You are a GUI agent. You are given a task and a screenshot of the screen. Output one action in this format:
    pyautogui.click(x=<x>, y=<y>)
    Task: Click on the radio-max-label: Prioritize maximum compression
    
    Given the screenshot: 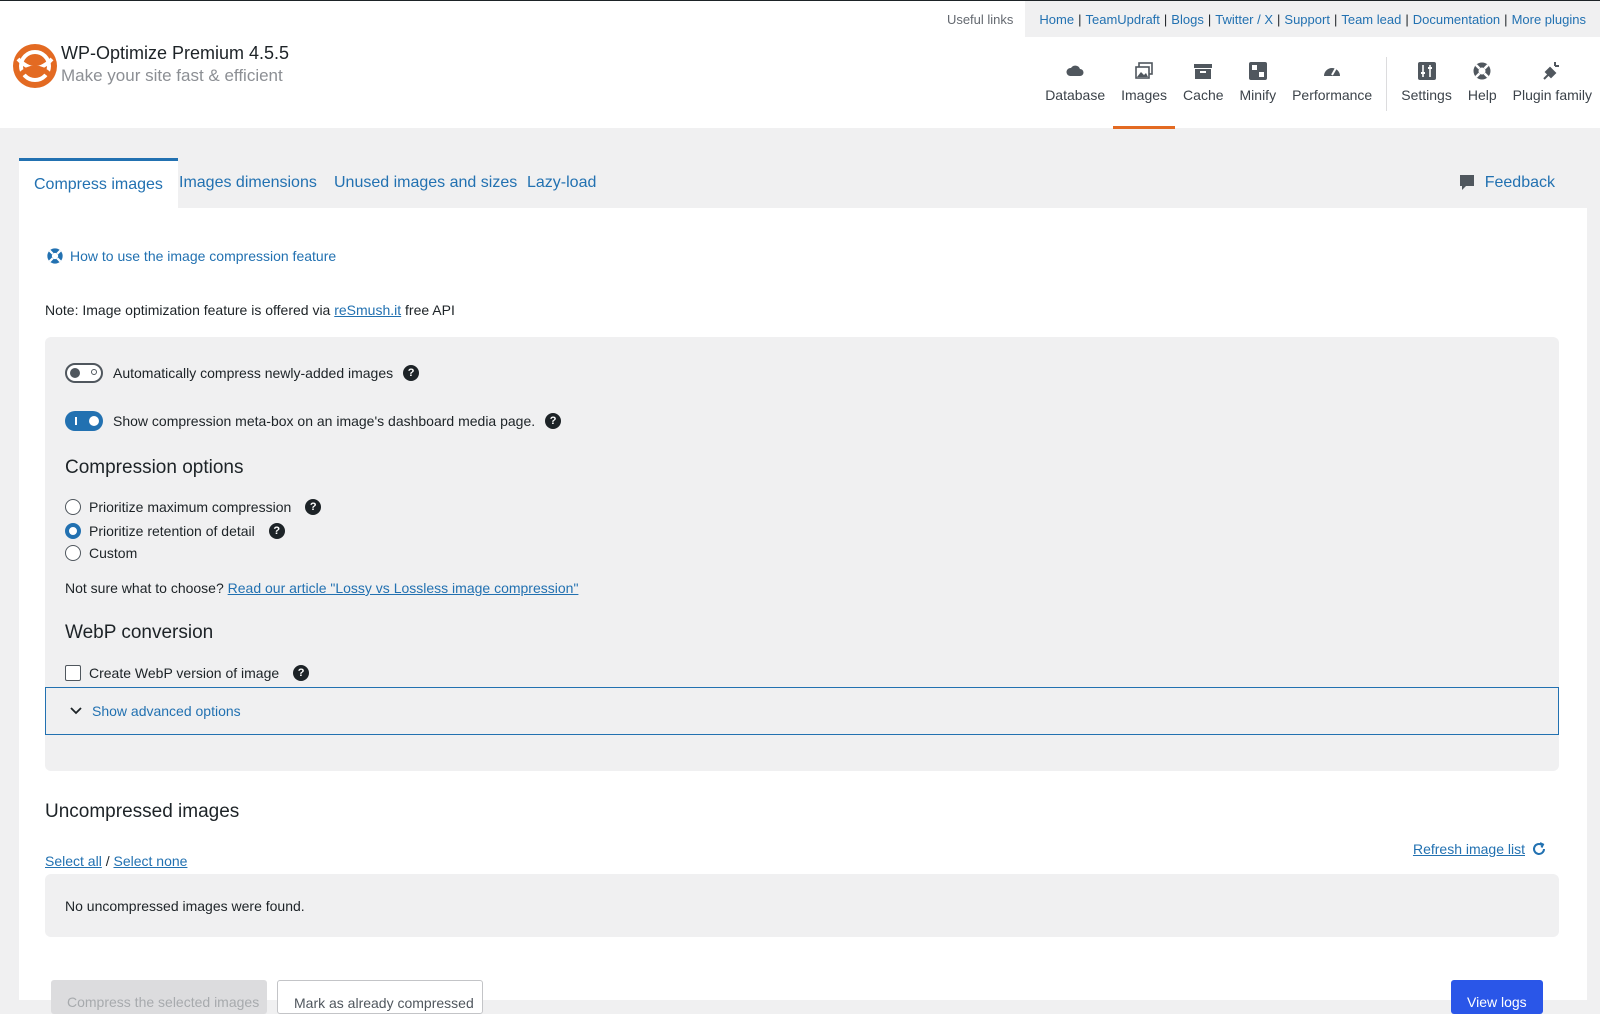 What is the action you would take?
    pyautogui.click(x=190, y=507)
    